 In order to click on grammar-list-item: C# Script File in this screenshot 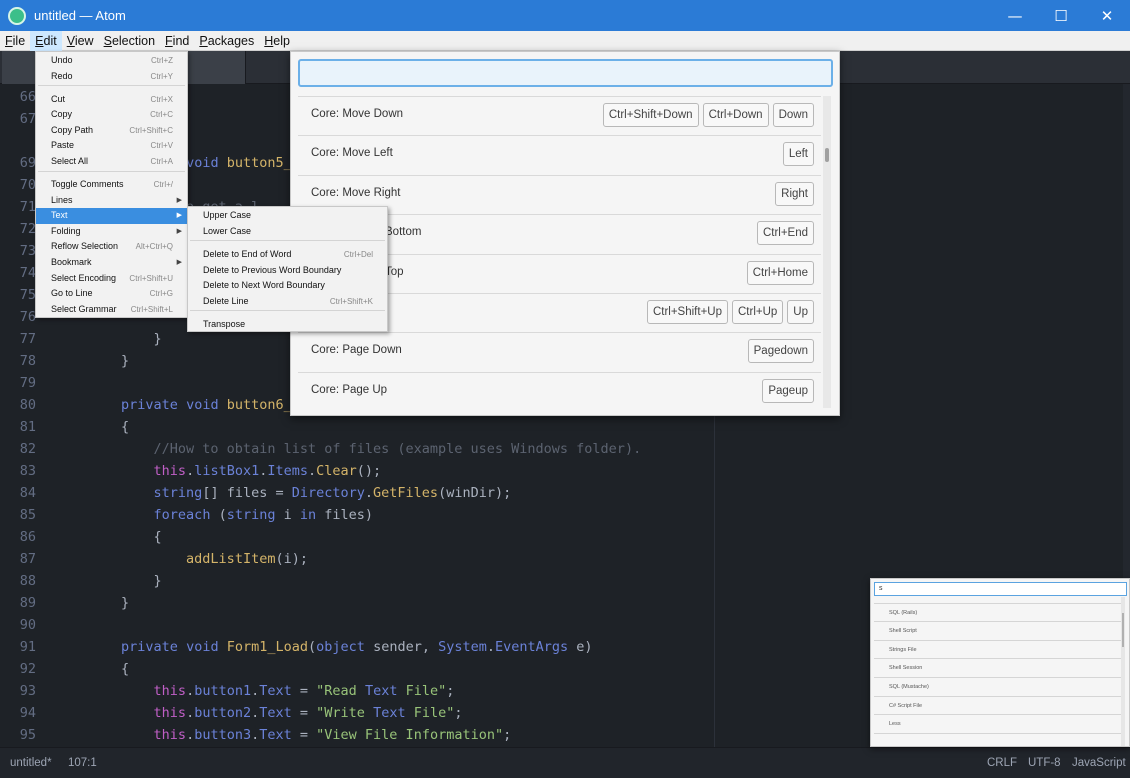, I will do `click(997, 706)`.